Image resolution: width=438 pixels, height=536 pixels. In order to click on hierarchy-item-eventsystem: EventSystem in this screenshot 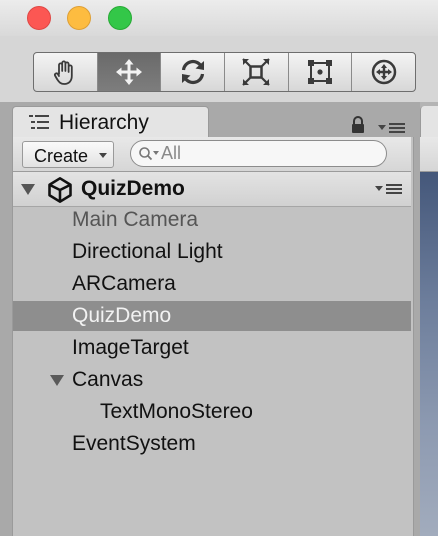, I will do `click(212, 444)`.